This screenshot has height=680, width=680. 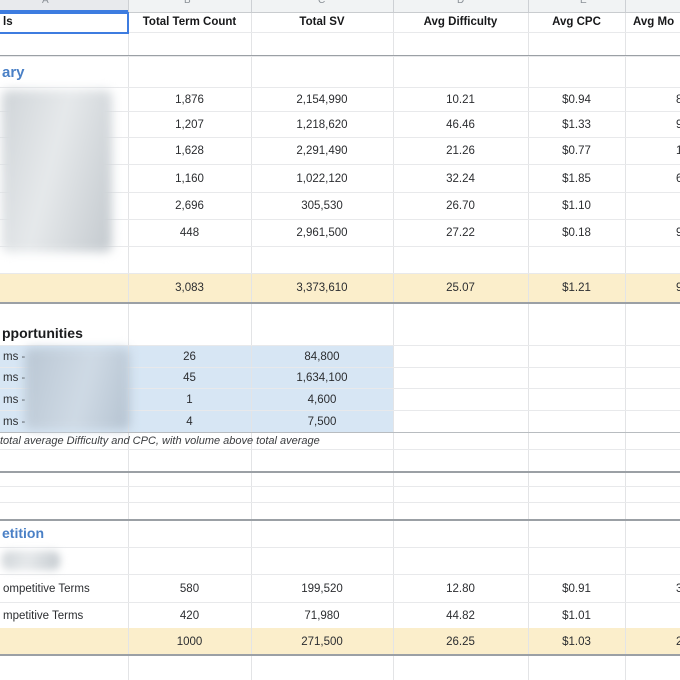 What do you see at coordinates (189, 233) in the screenshot?
I see `cell-term-count: 448` at bounding box center [189, 233].